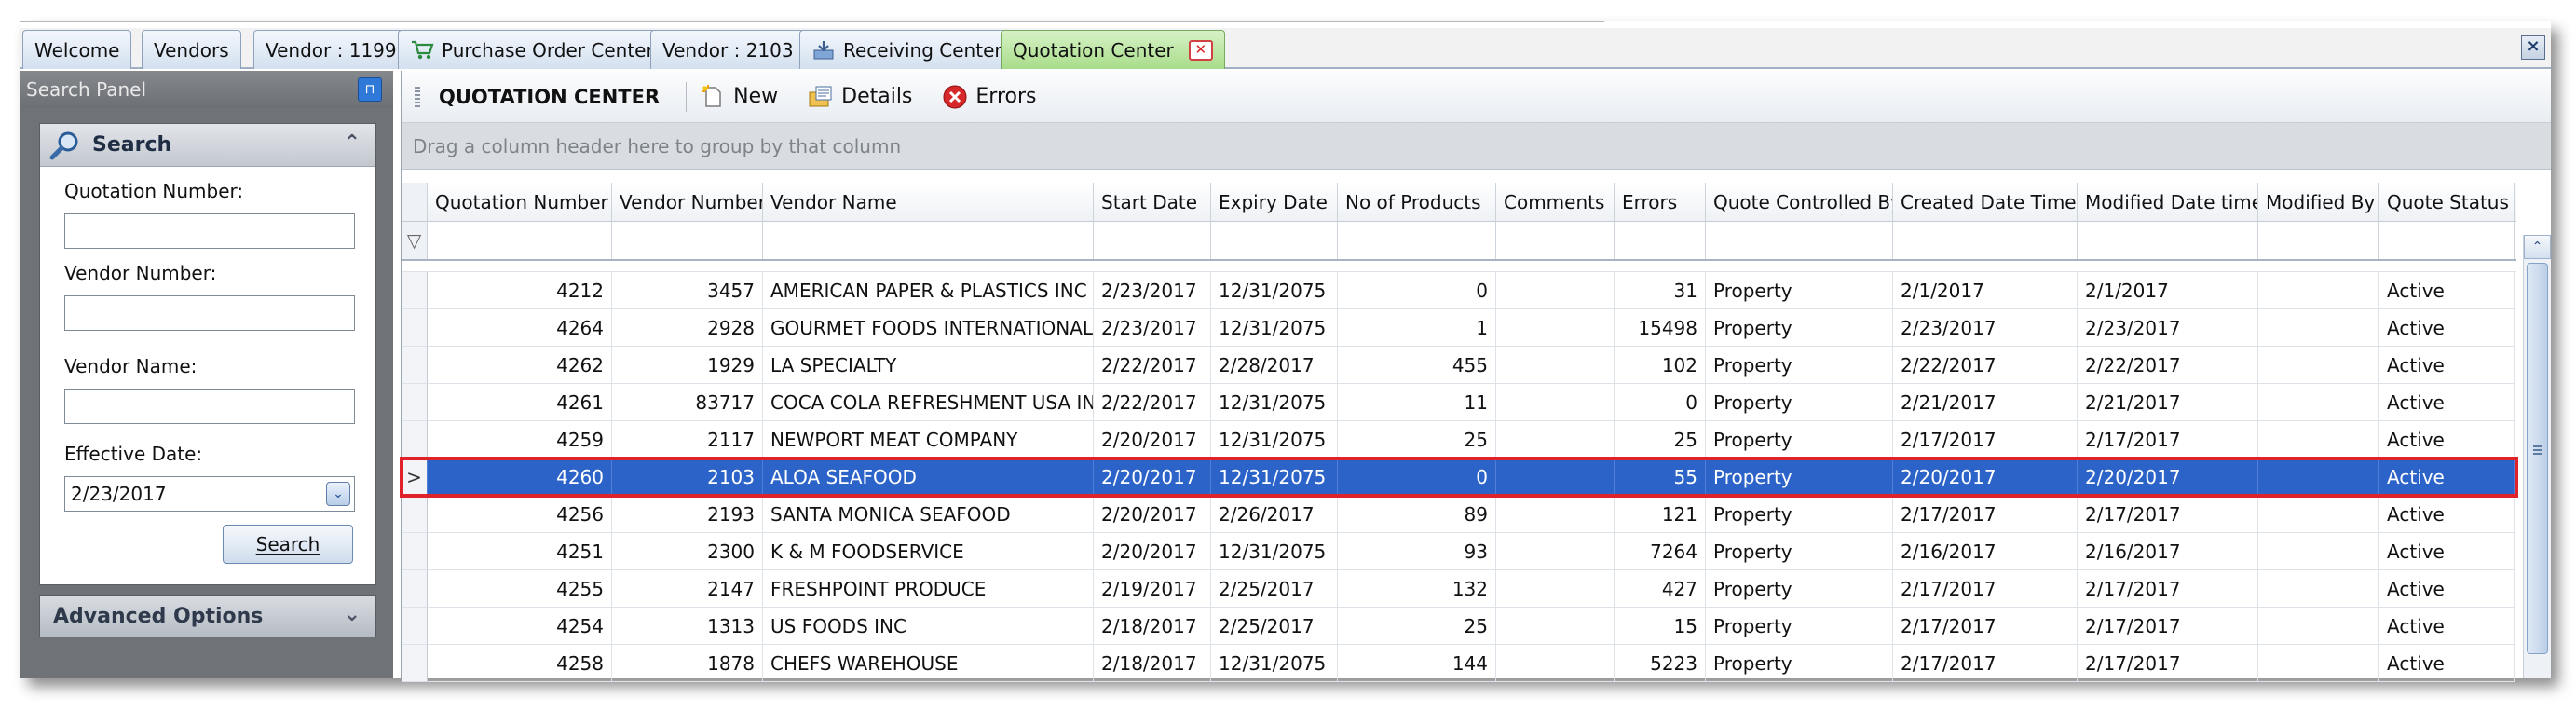 The image size is (2576, 712). I want to click on cell-quotation-number: 4259, so click(520, 440).